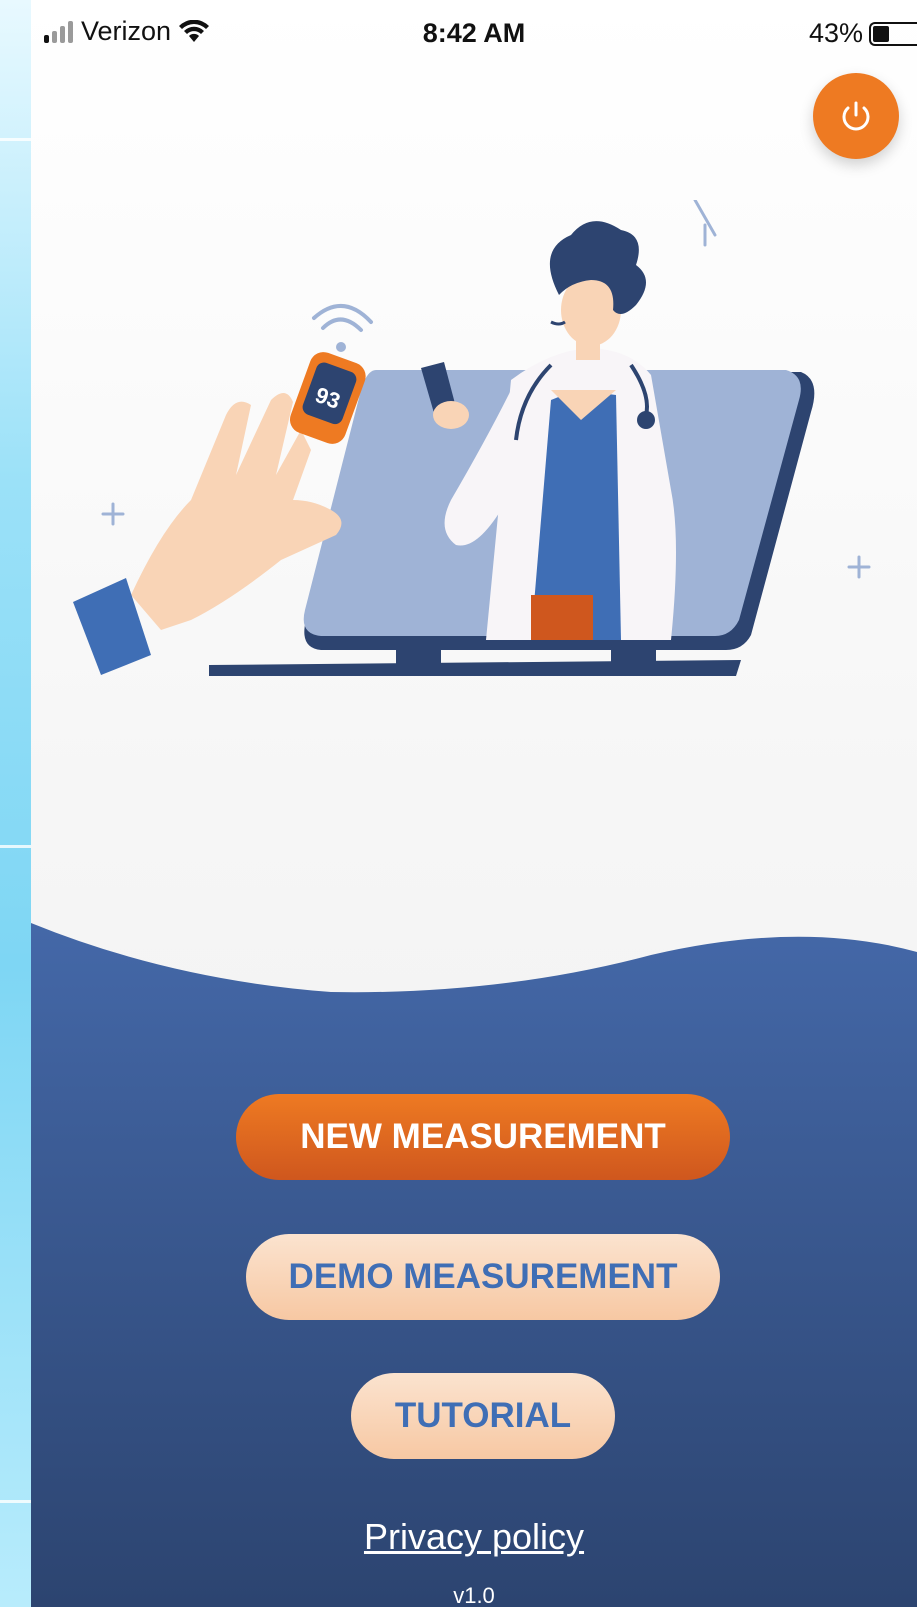 This screenshot has height=1607, width=917. What do you see at coordinates (474, 1595) in the screenshot?
I see `app-version: v1.0` at bounding box center [474, 1595].